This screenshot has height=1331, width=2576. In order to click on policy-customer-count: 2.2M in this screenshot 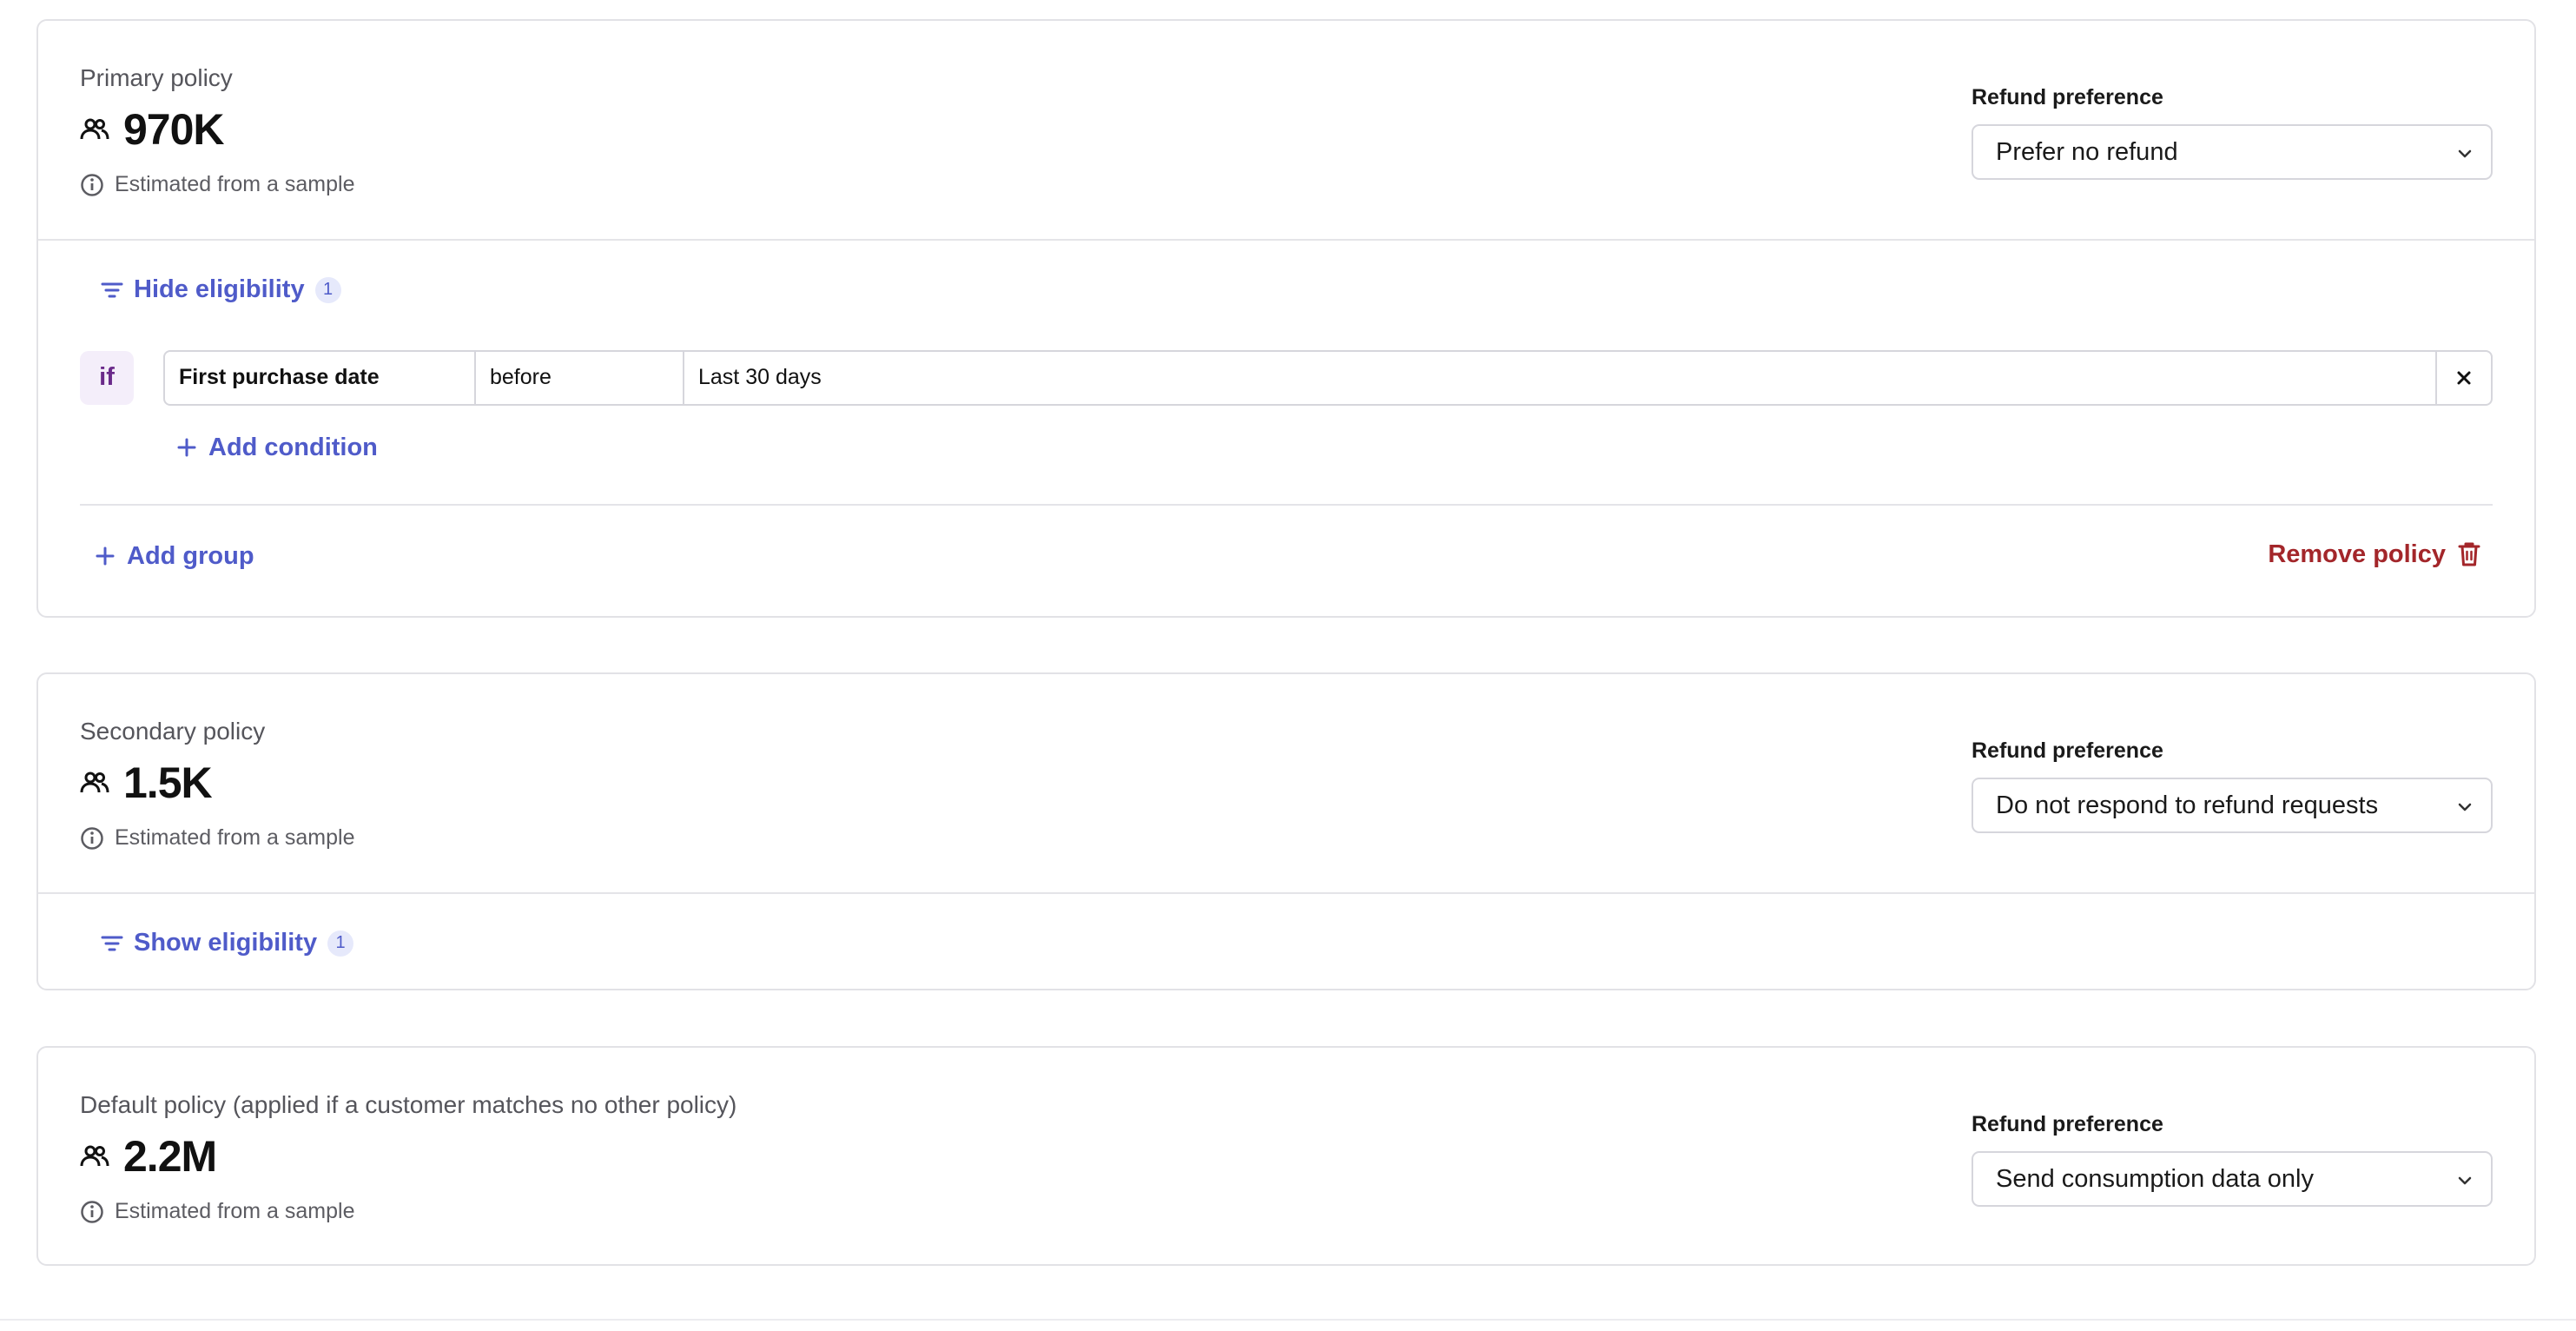, I will do `click(170, 1156)`.